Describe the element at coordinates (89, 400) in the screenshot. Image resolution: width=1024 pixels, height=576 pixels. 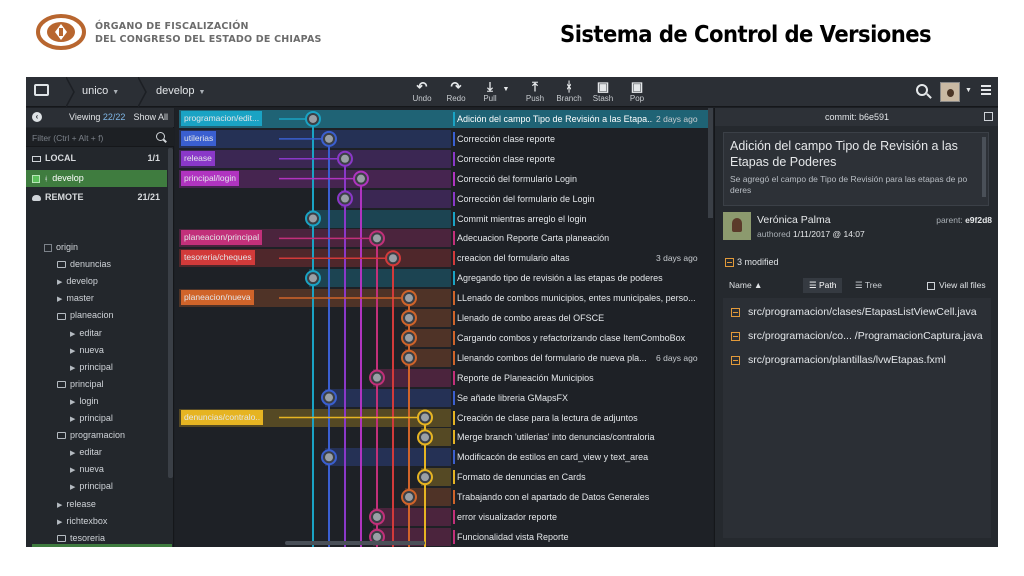
I see `remote-tree-label: login` at that location.